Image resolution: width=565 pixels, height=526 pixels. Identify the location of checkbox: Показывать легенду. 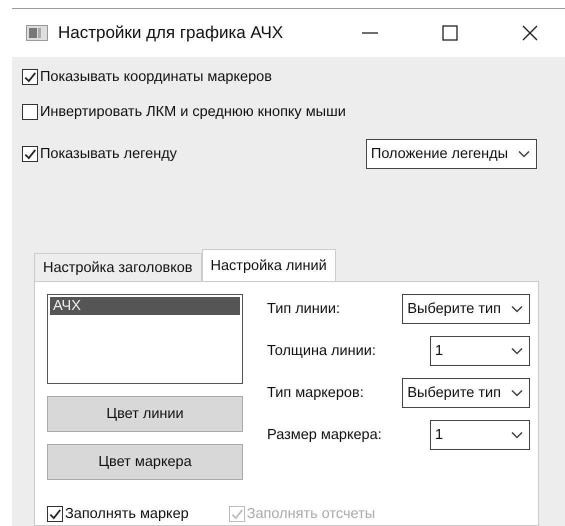
(99, 154).